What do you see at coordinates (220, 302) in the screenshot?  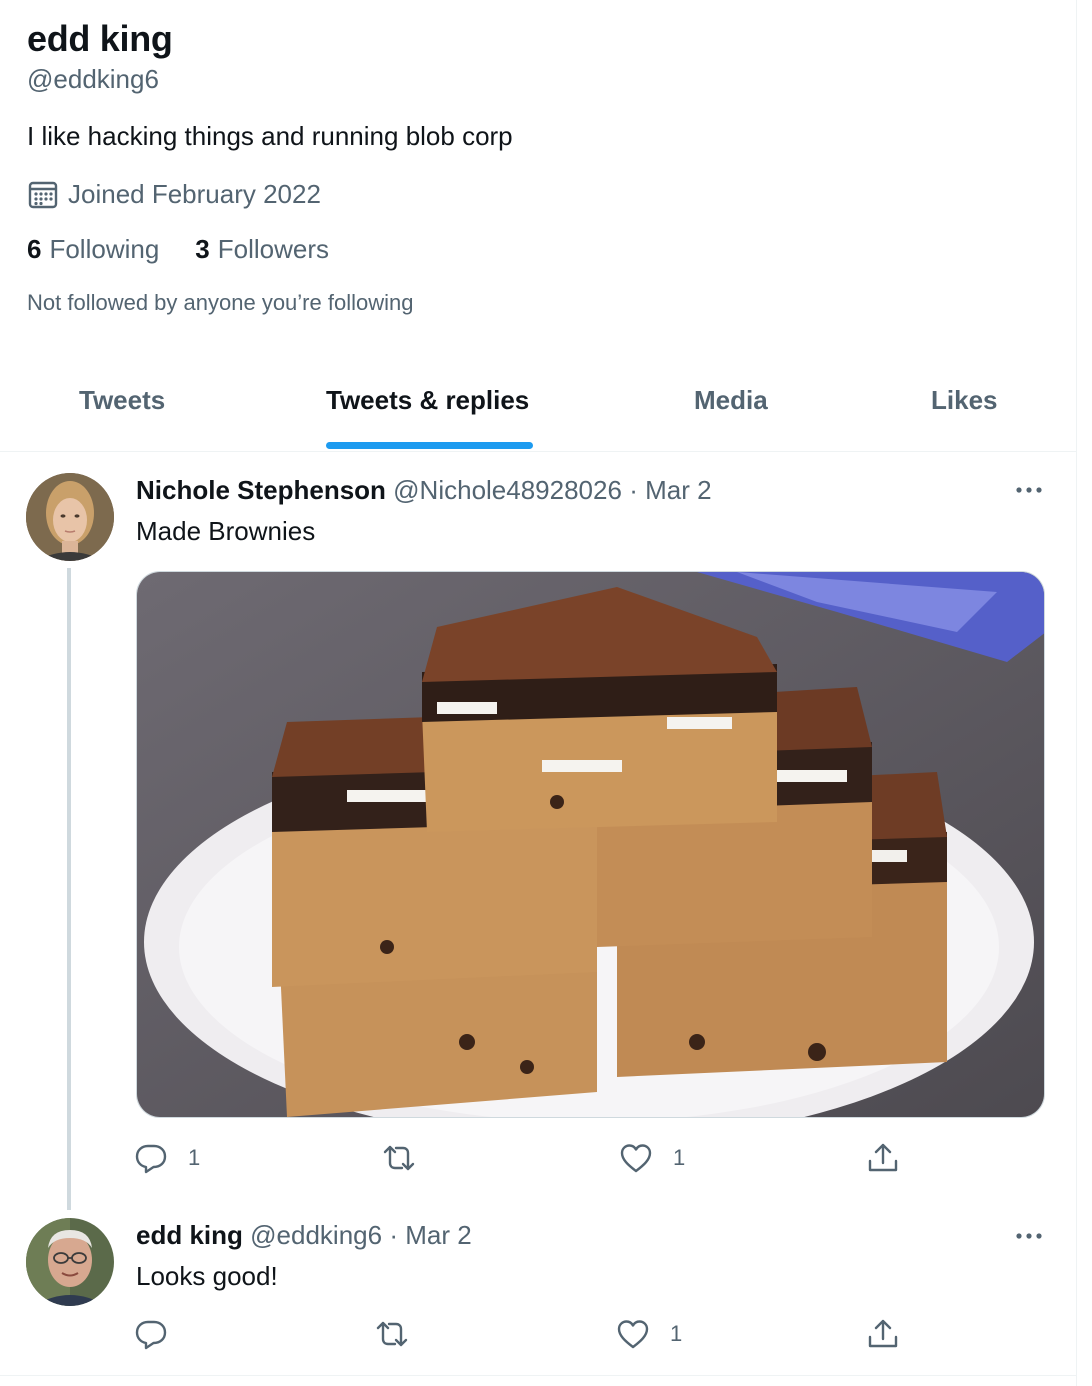 I see `not-followed-notice: Not followed by anyone you’re following` at bounding box center [220, 302].